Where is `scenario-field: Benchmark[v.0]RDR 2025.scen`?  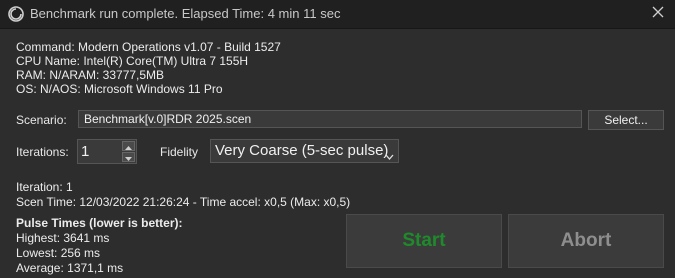
scenario-field: Benchmark[v.0]RDR 2025.scen is located at coordinates (330, 119).